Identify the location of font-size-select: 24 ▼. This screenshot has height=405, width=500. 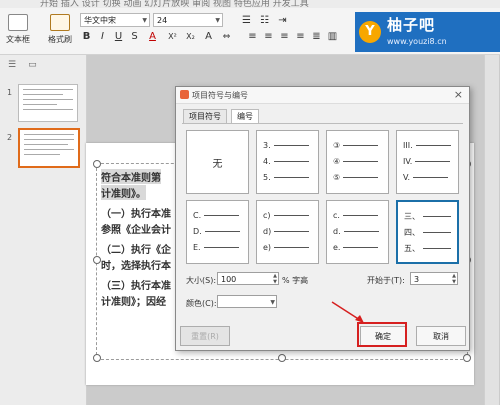
(188, 20).